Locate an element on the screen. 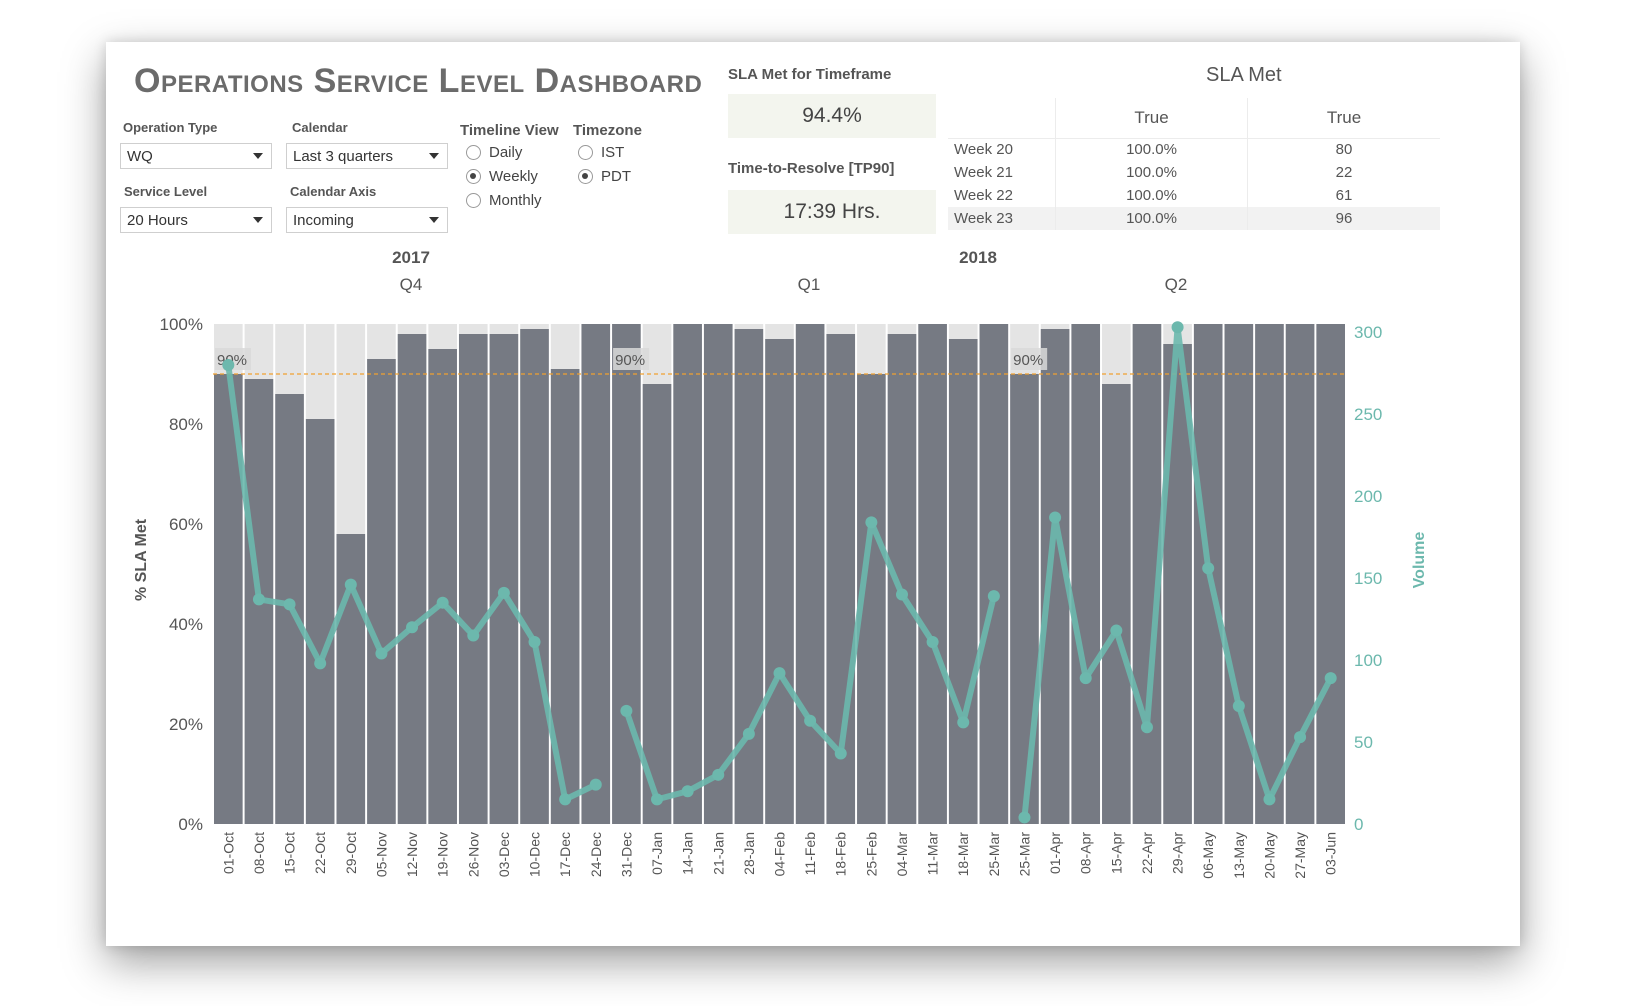 Image resolution: width=1631 pixels, height=1006 pixels. x-tick-label: 03-Jun is located at coordinates (1331, 853).